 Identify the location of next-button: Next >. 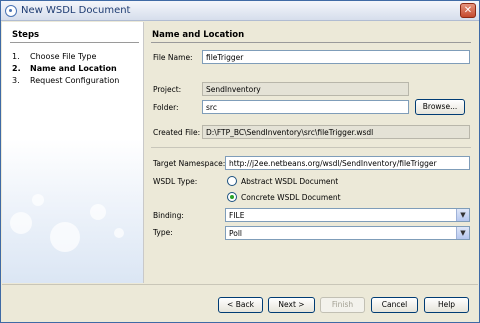
(291, 305).